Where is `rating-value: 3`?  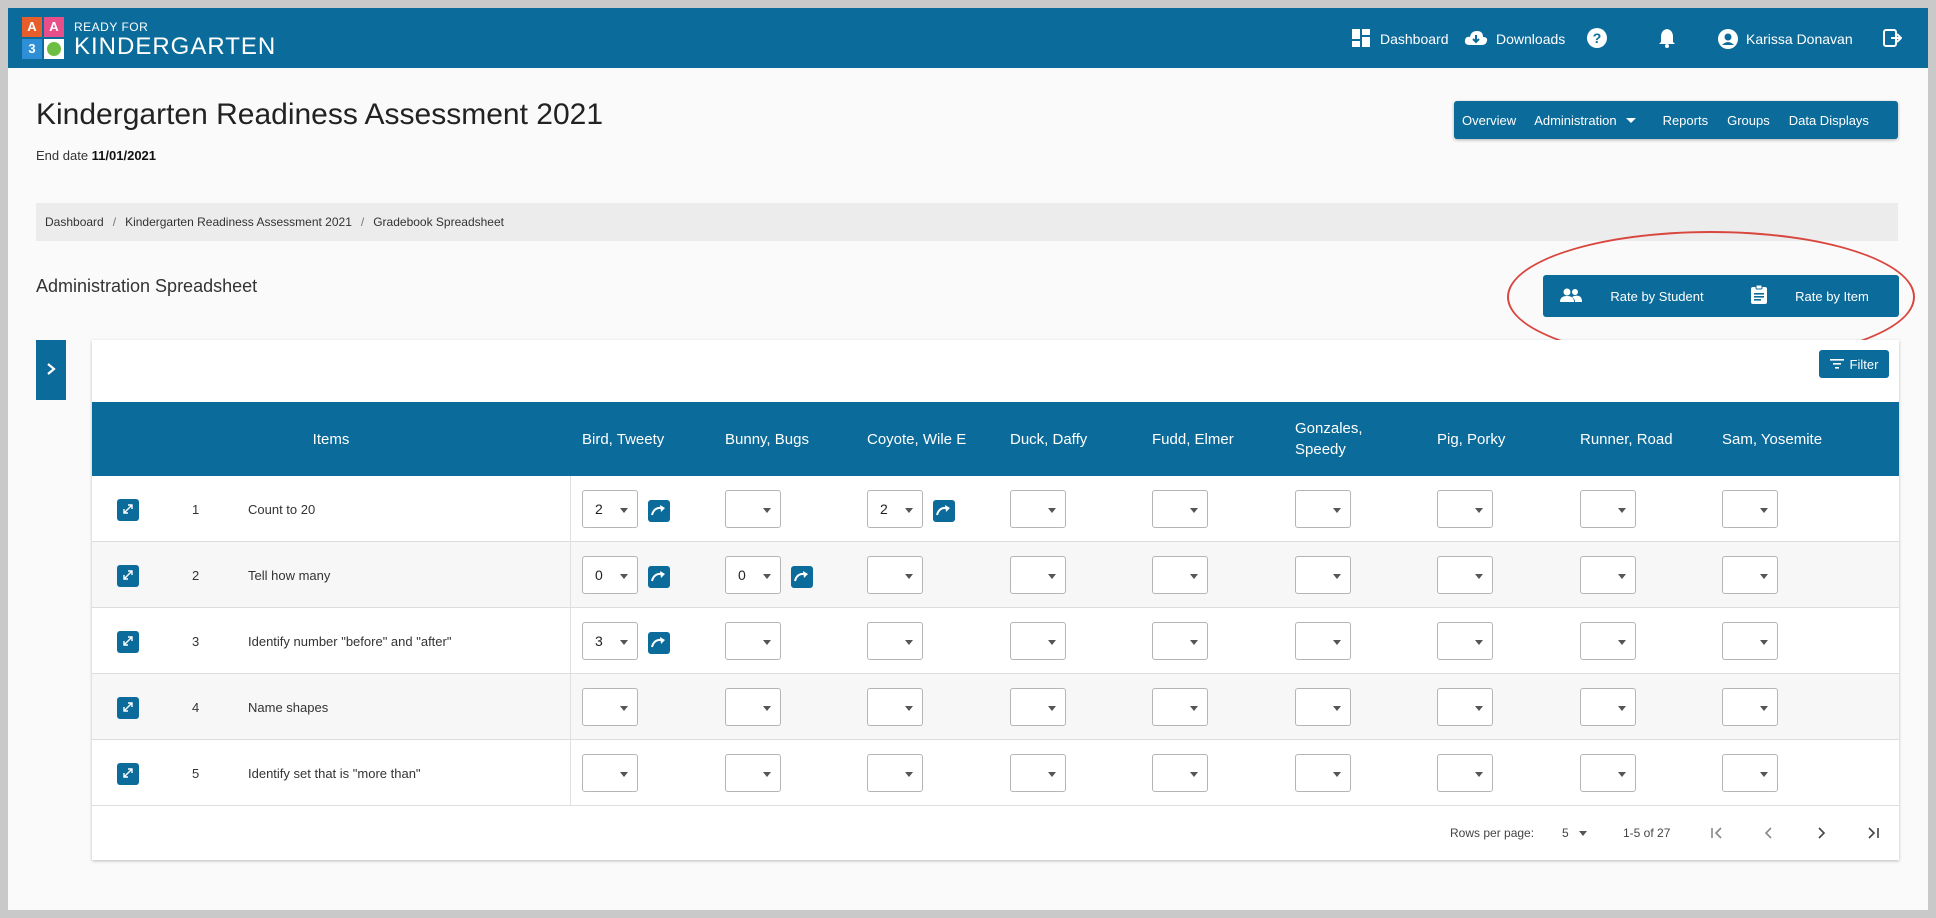 rating-value: 3 is located at coordinates (599, 641).